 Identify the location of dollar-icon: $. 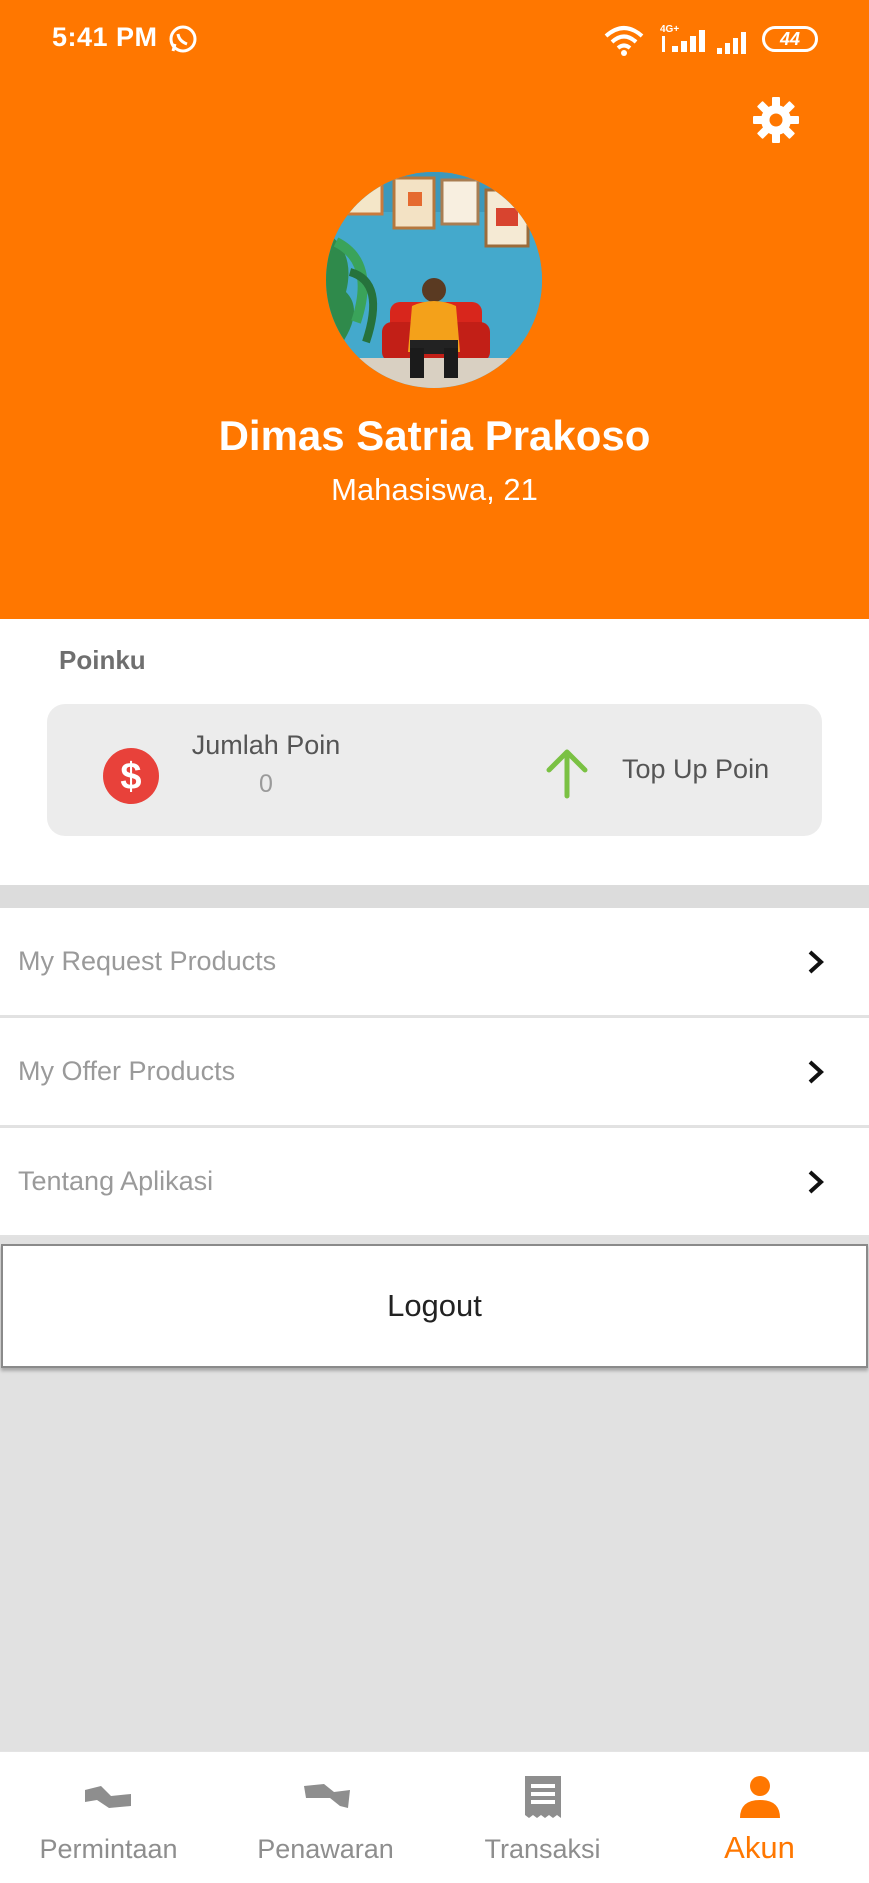
(131, 776).